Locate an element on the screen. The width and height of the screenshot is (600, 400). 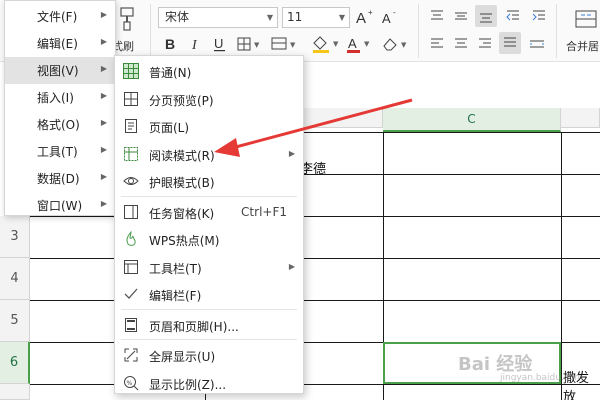
submenu-item-label: 页面(L) is located at coordinates (169, 128).